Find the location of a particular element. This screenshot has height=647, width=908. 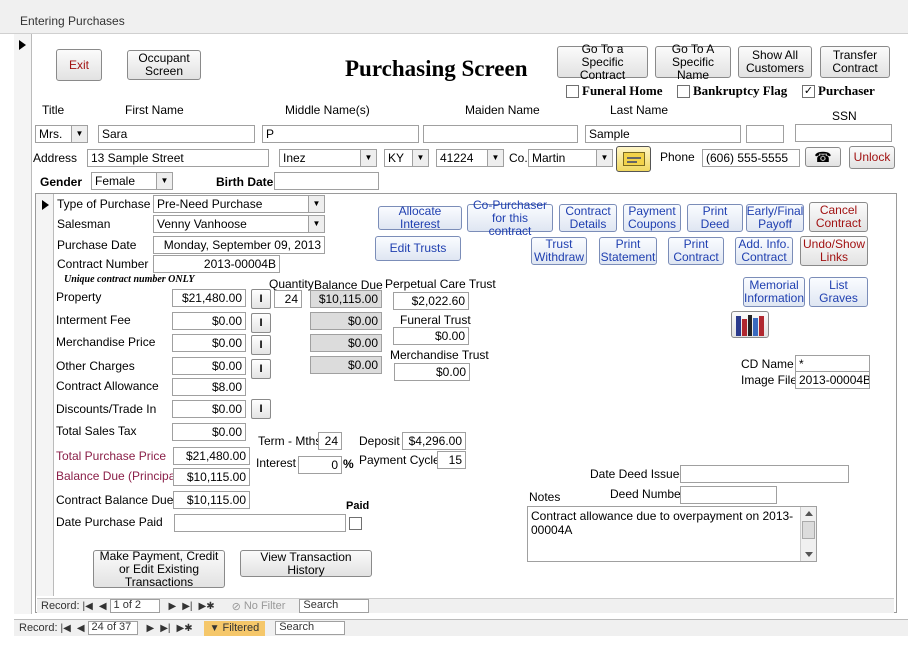

print-contract-button: Print Contract is located at coordinates (696, 251).